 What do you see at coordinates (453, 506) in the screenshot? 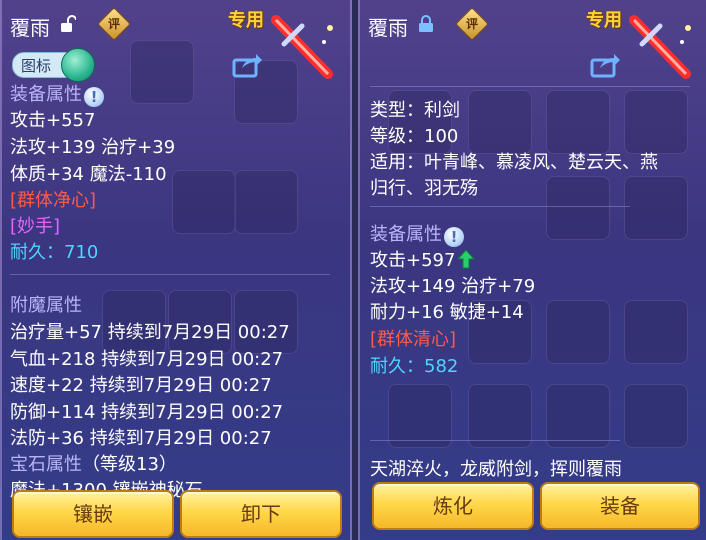
I see `refine-button: 炼化` at bounding box center [453, 506].